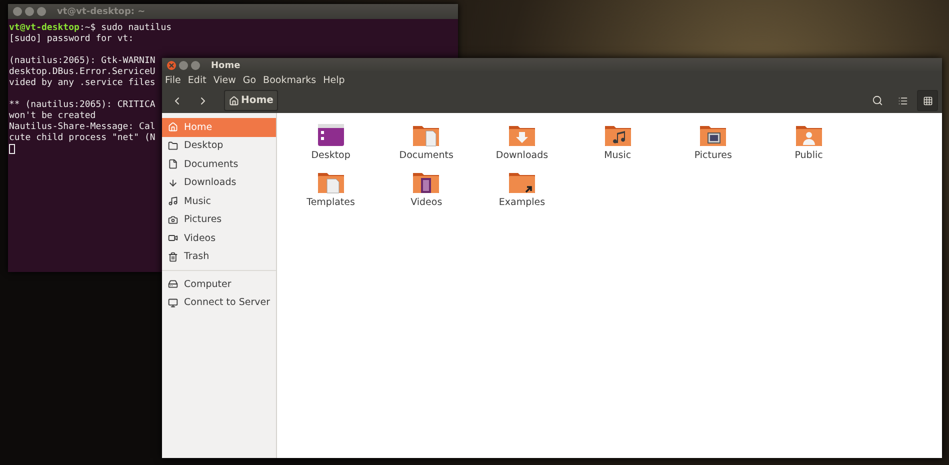 The height and width of the screenshot is (465, 949). Describe the element at coordinates (877, 100) in the screenshot. I see `search-icon` at that location.